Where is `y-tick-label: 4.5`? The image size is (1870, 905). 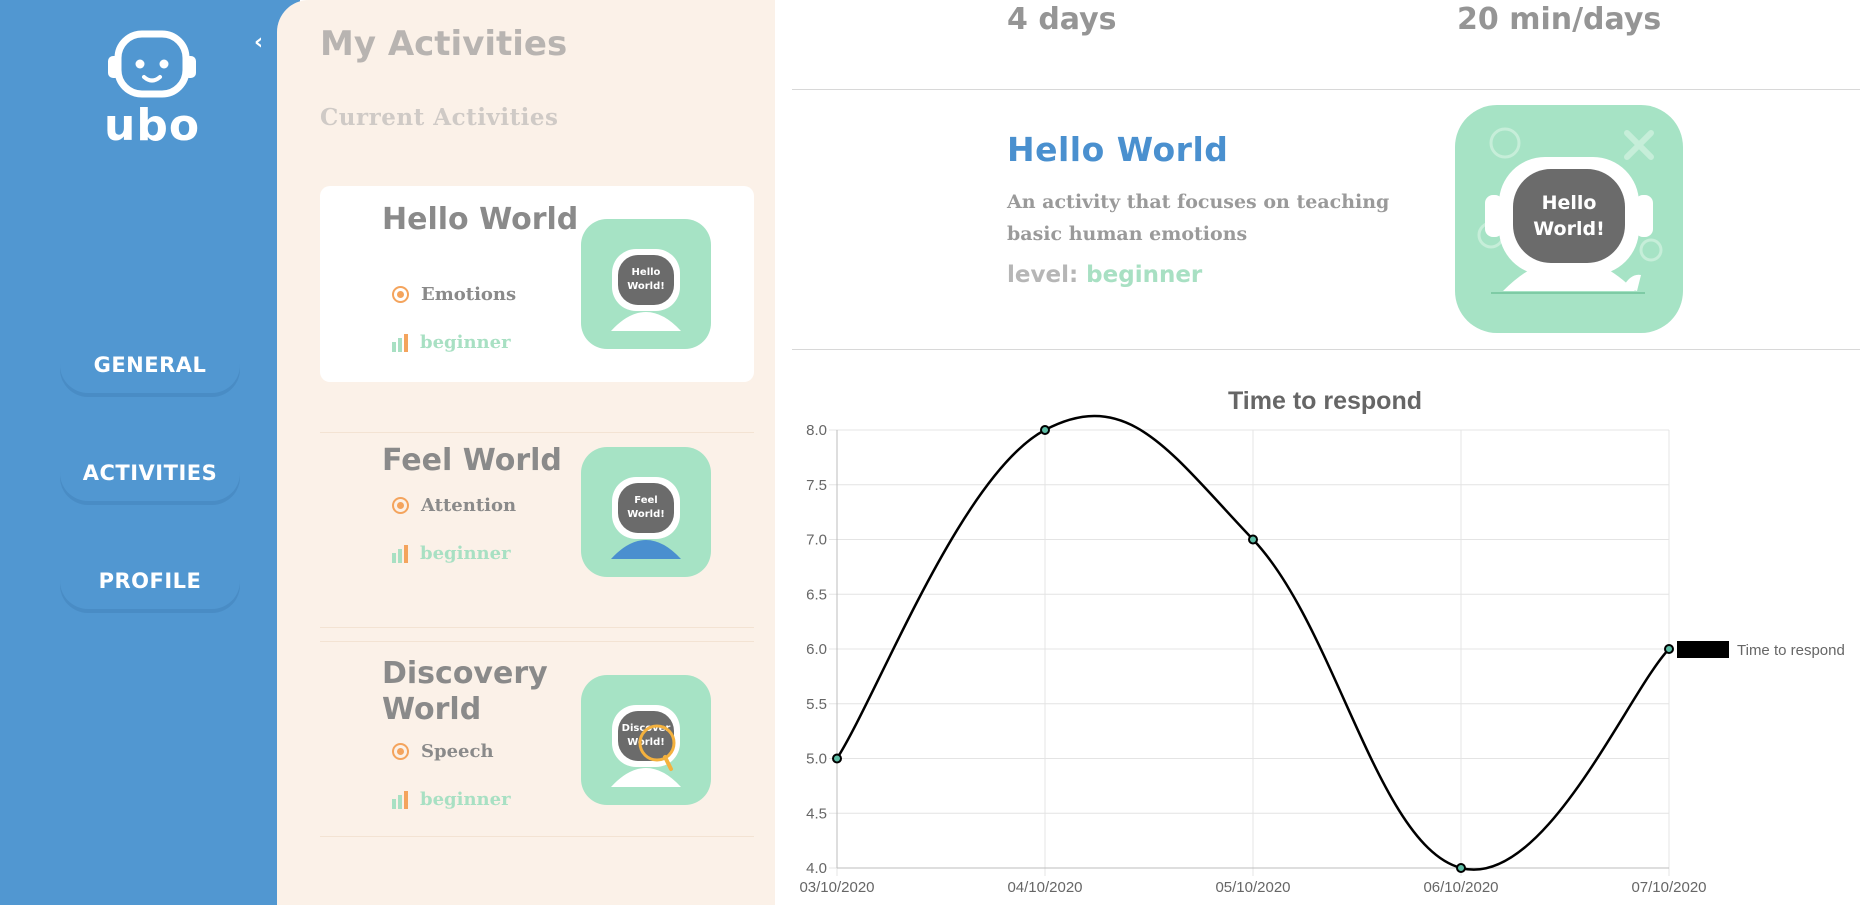 y-tick-label: 4.5 is located at coordinates (816, 813).